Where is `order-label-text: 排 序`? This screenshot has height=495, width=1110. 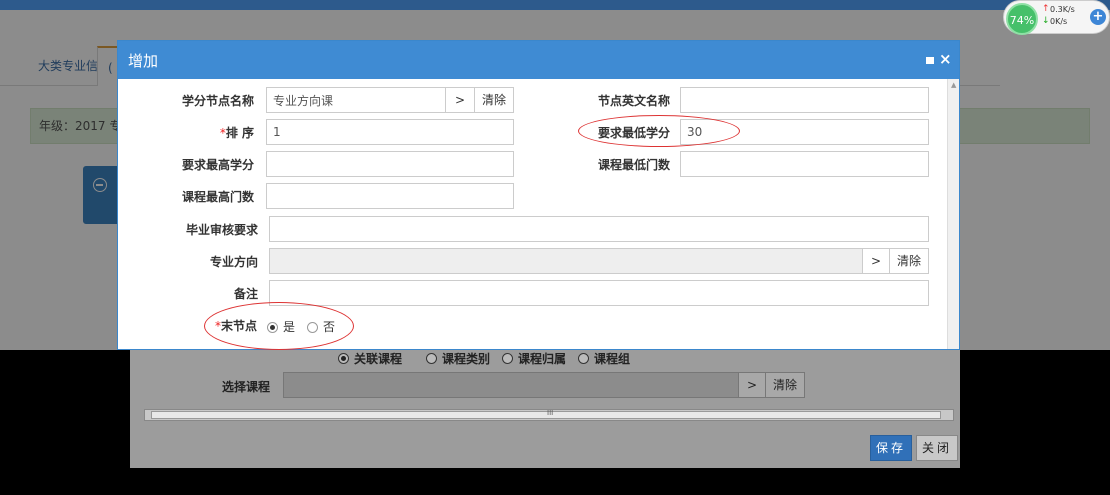 order-label-text: 排 序 is located at coordinates (239, 133).